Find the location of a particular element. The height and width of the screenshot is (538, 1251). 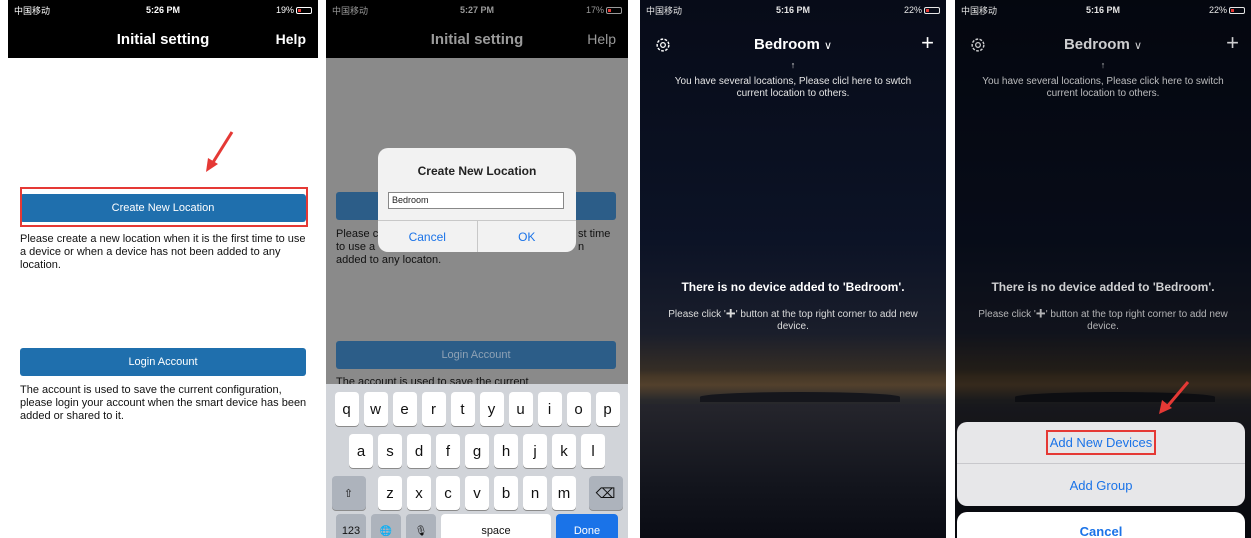

status-bar: 中国移动 5:26 PM 19% is located at coordinates (163, 10).